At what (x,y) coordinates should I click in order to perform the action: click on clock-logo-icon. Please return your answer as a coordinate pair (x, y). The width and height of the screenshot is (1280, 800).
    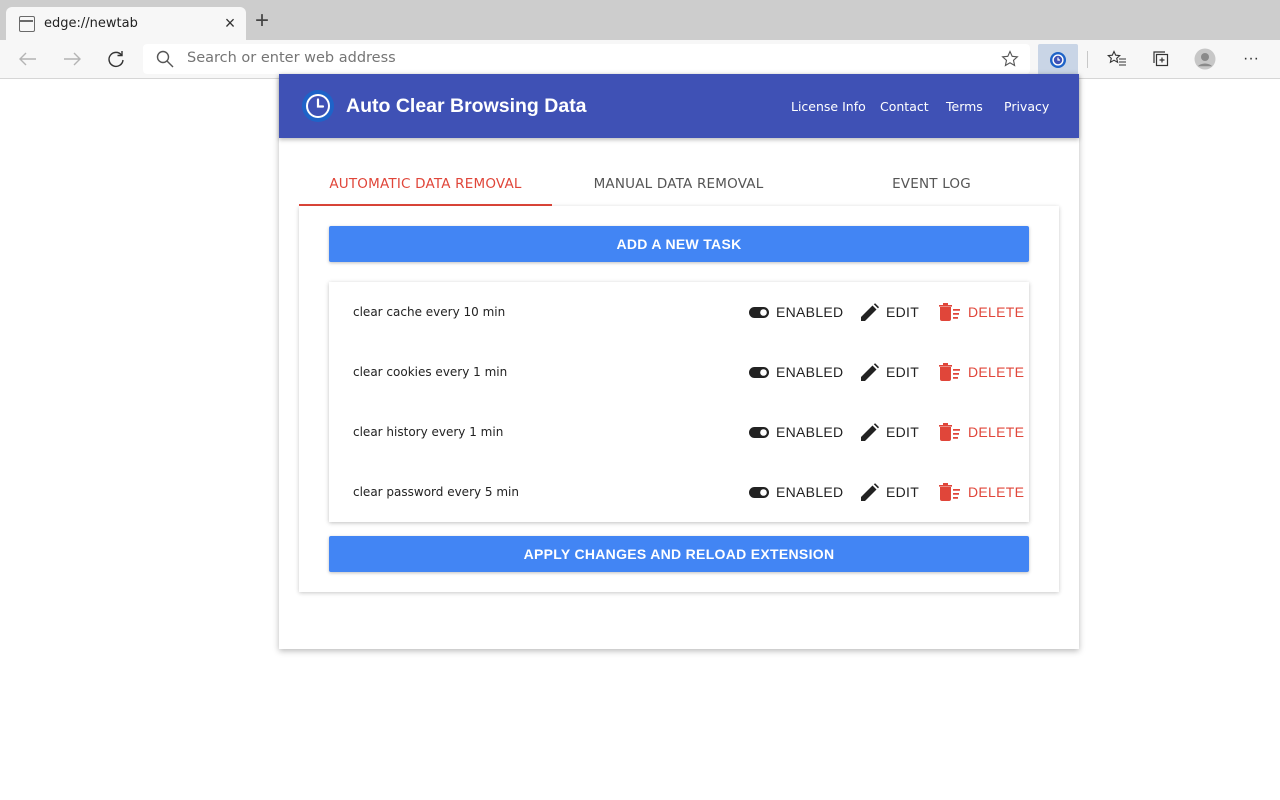
    Looking at the image, I should click on (318, 106).